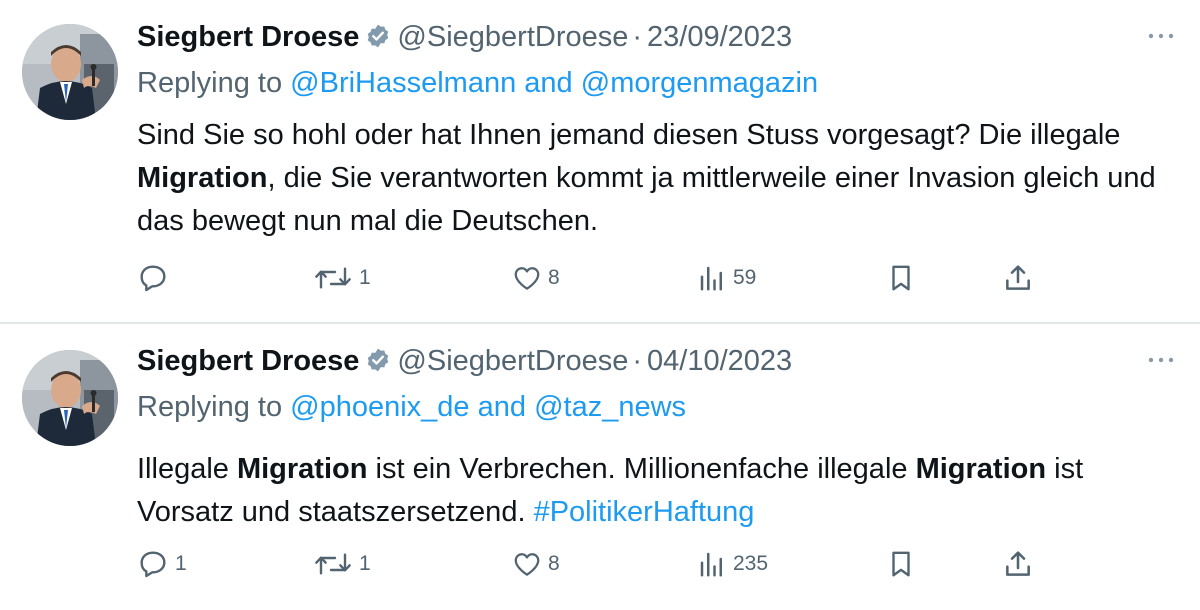 This screenshot has height=610, width=1200. I want to click on replying-to: Replying to @phoenix_de and @taz_news, so click(411, 407).